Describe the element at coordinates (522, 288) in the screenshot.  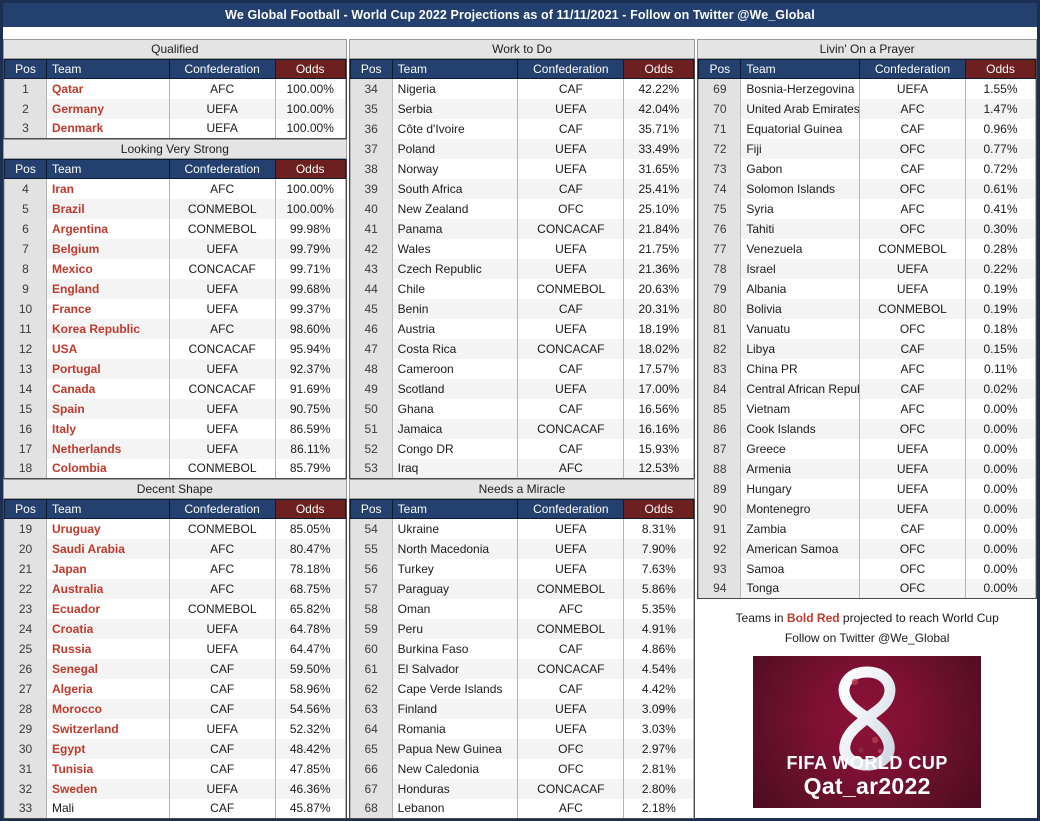
I see `table-row: 44 Chile CONMEBOL 20.63%` at that location.